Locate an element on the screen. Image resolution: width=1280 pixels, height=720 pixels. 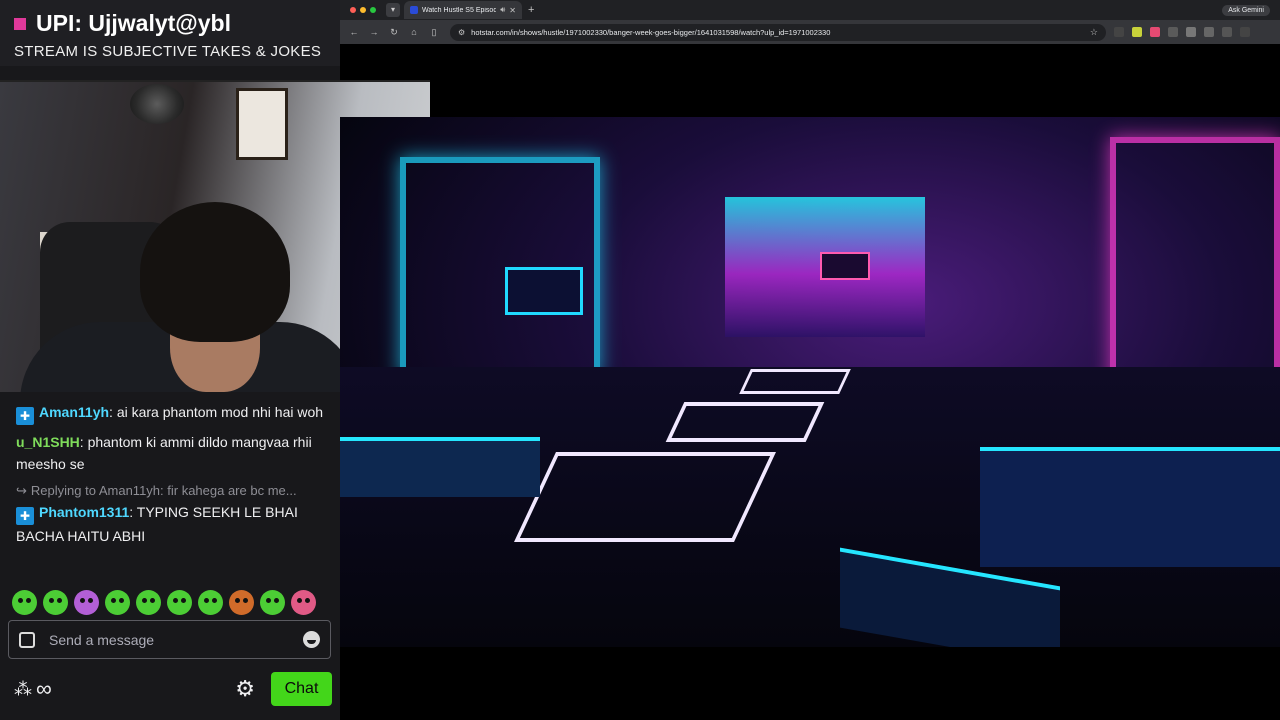
upi-line: UPI: Ujjwalyt@ybl is located at coordinates (171, 23).